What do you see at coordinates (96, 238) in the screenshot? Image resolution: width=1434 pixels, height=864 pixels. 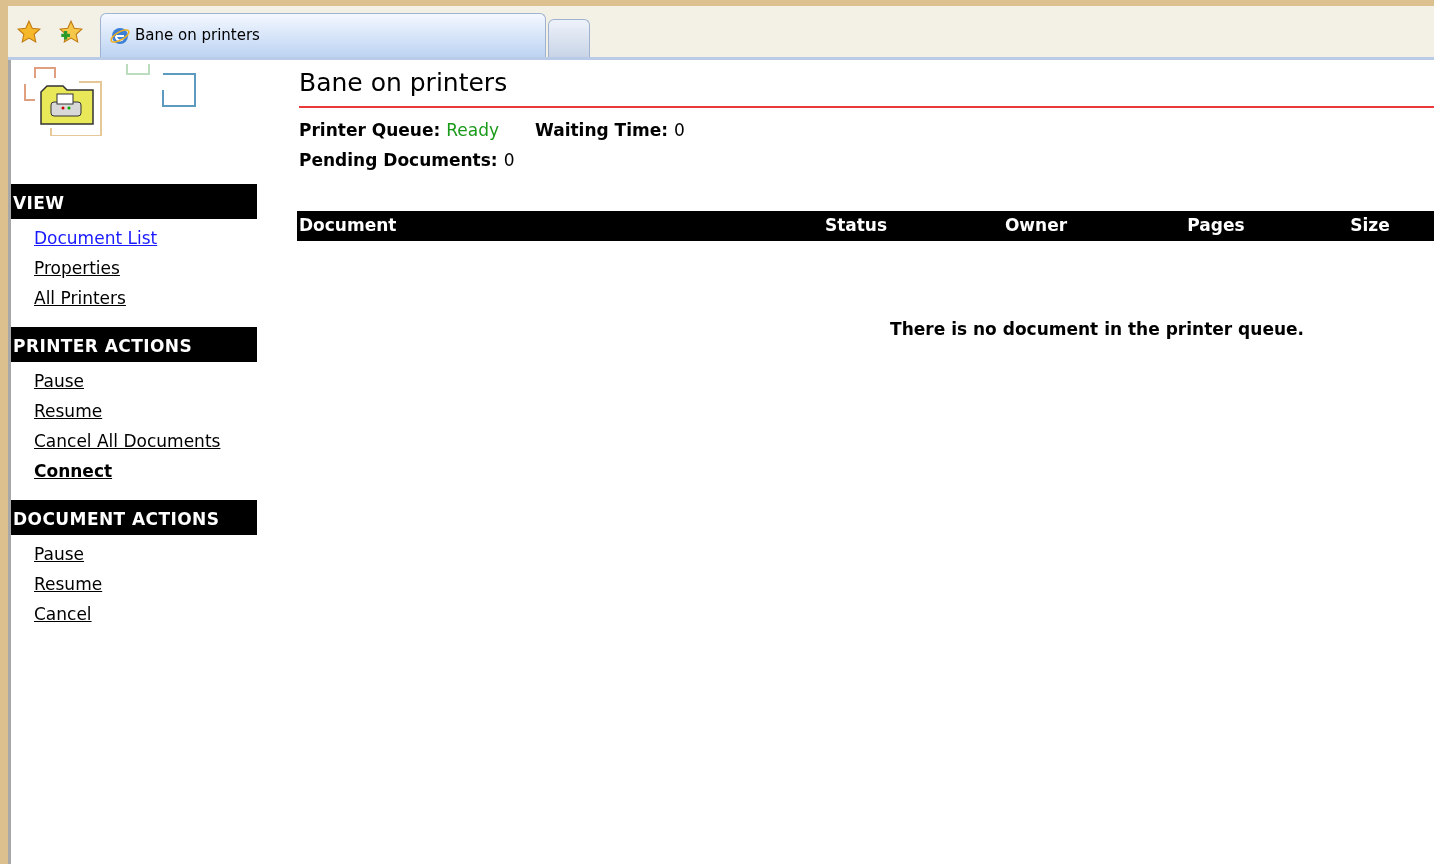 I see `sidebar-link: Document List` at bounding box center [96, 238].